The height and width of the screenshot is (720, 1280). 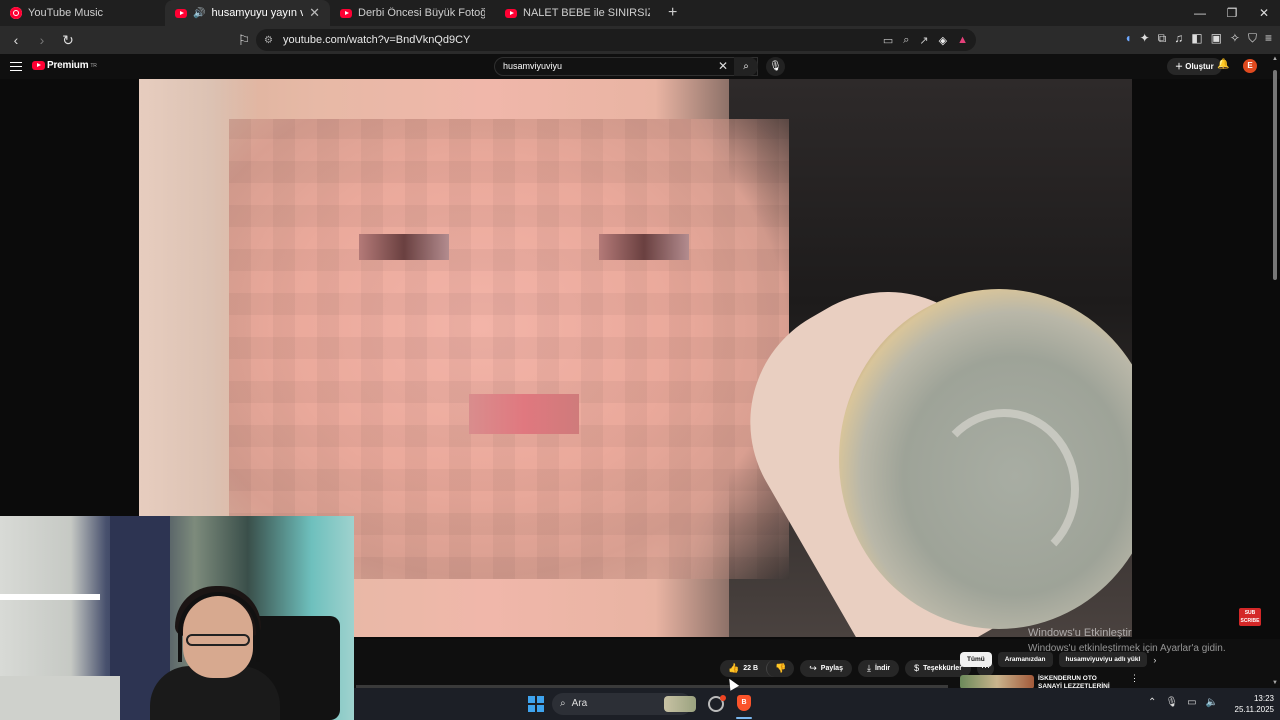 What do you see at coordinates (751, 668) in the screenshot?
I see `like-count: 22 B` at bounding box center [751, 668].